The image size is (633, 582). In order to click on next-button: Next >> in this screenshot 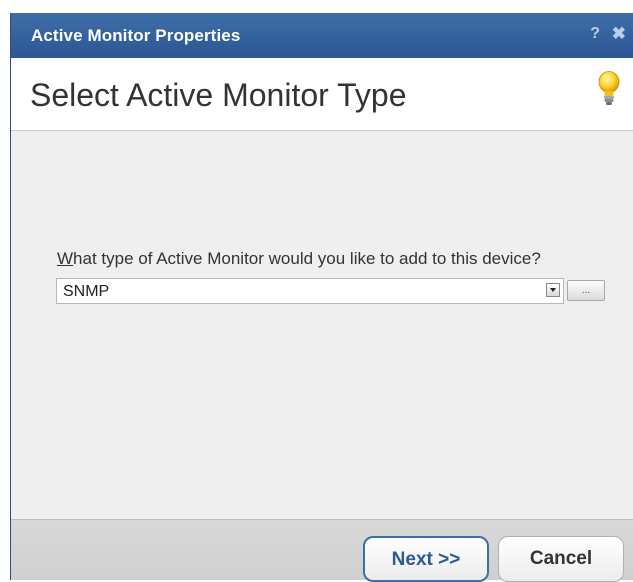, I will do `click(426, 559)`.